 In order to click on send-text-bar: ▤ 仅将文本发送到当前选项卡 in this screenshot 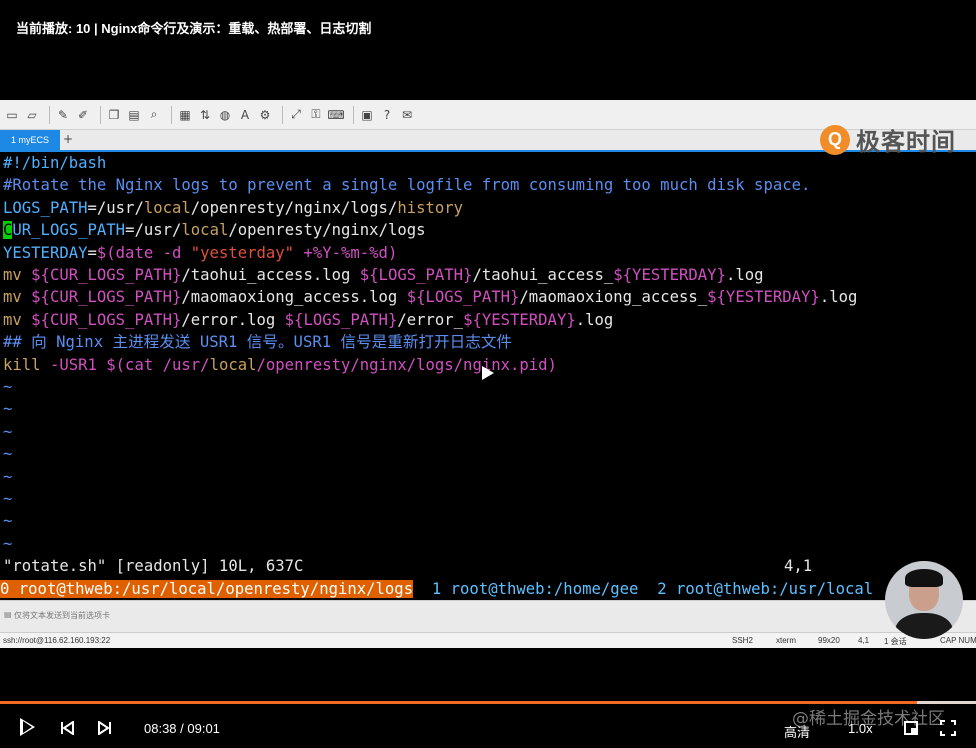, I will do `click(488, 616)`.